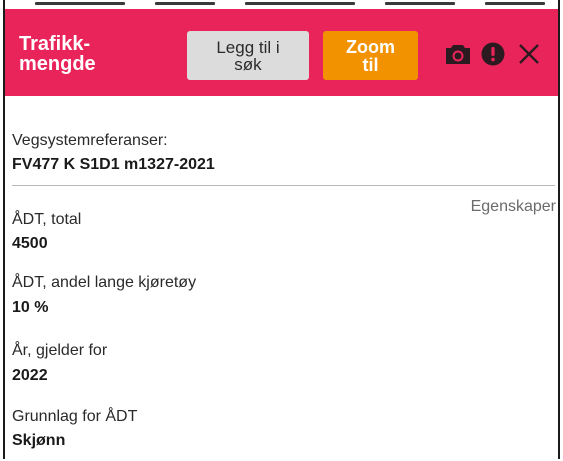 This screenshot has width=563, height=461. Describe the element at coordinates (57, 54) in the screenshot. I see `panel-title: Trafikk- mengde` at that location.